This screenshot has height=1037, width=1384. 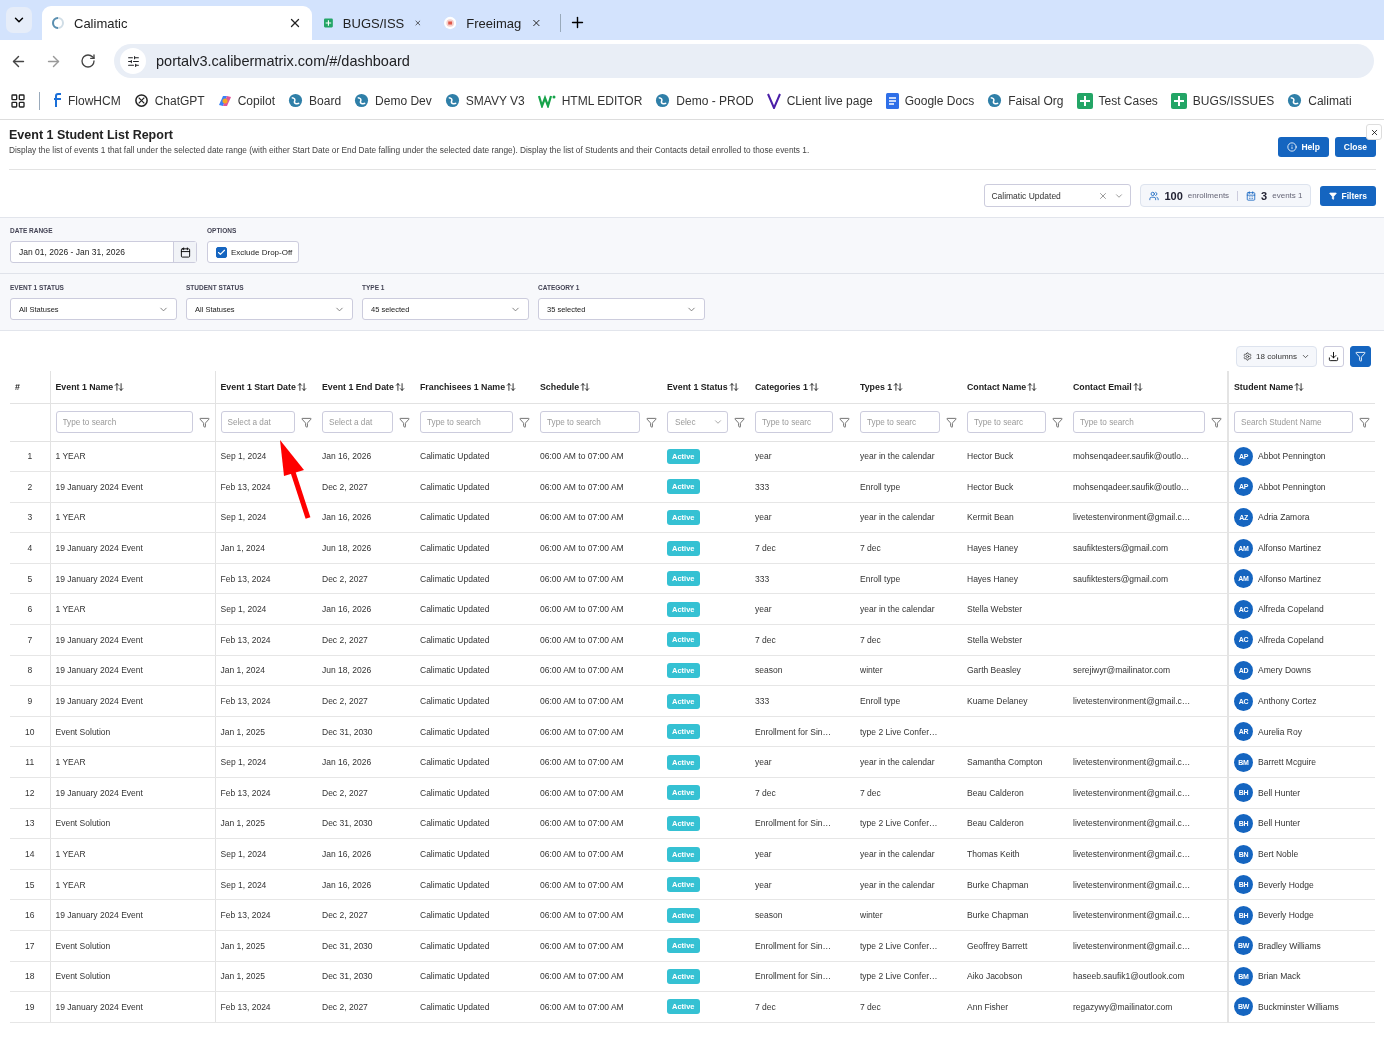 What do you see at coordinates (930, 100) in the screenshot?
I see `bookmark: Google Docs` at bounding box center [930, 100].